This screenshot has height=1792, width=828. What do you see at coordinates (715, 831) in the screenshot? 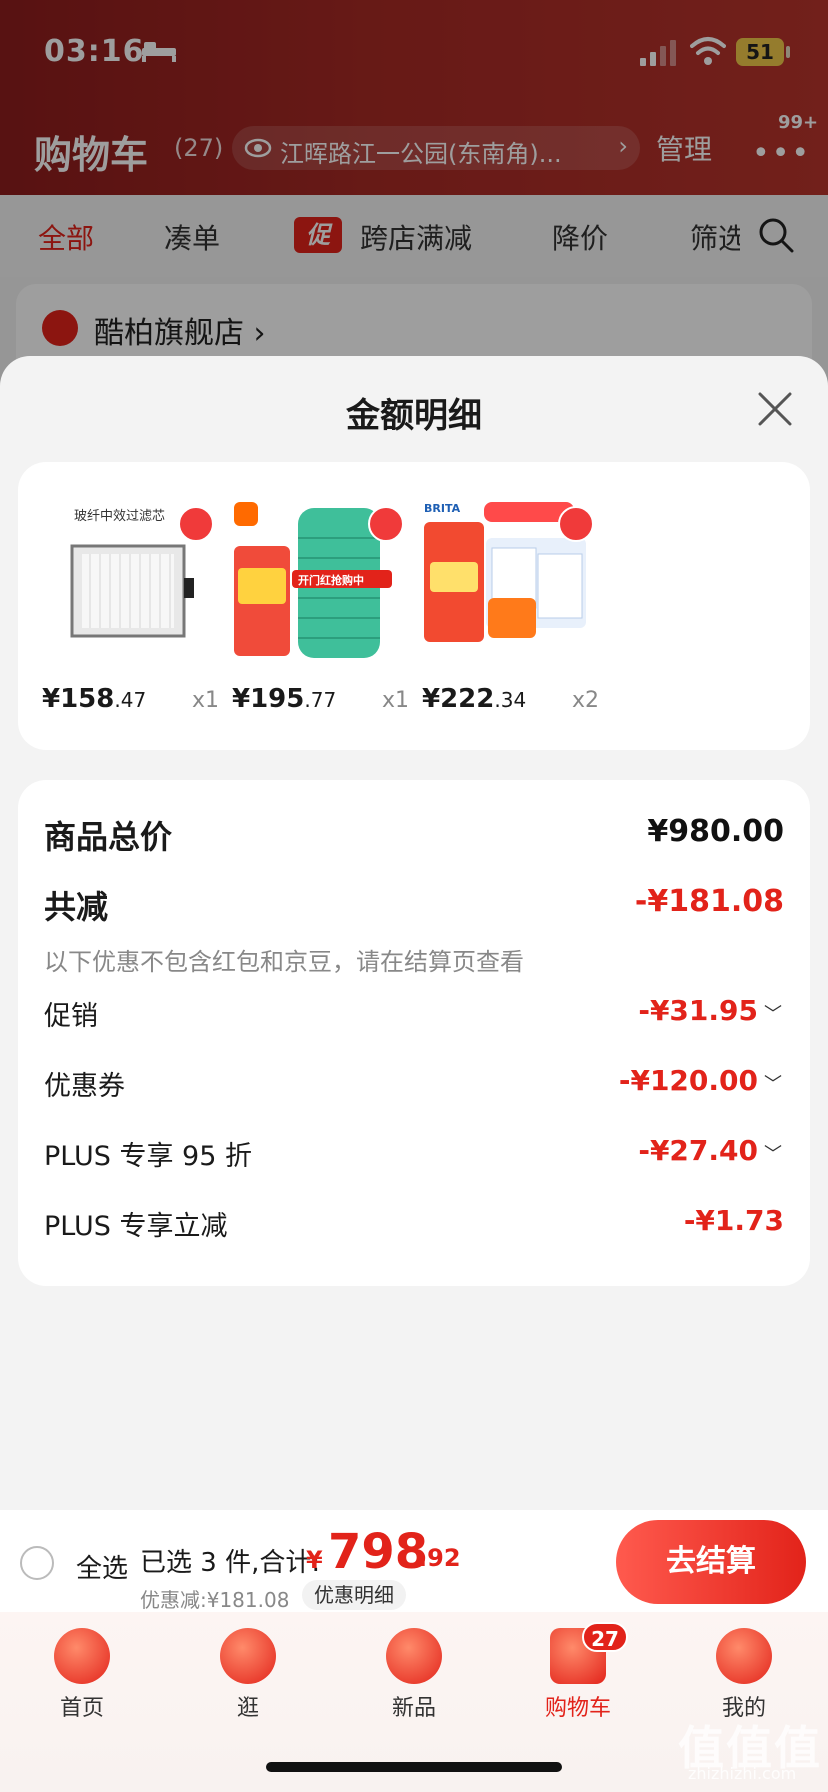
I see `total-value: ¥980.00` at bounding box center [715, 831].